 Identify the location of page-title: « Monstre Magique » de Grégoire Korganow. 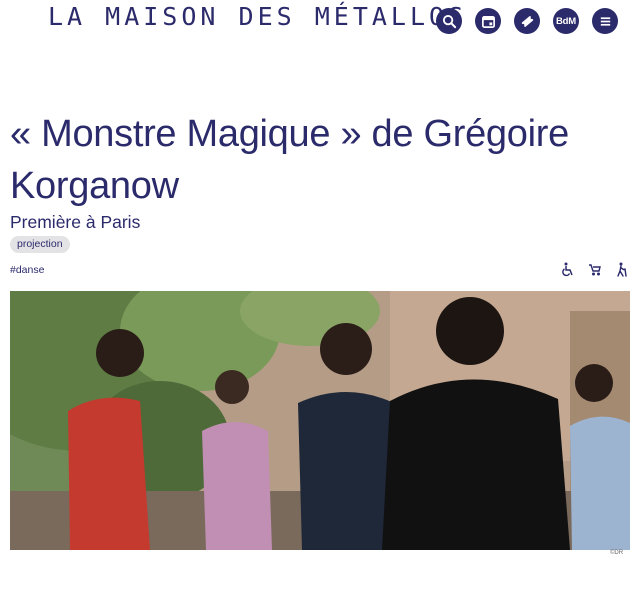
(289, 160).